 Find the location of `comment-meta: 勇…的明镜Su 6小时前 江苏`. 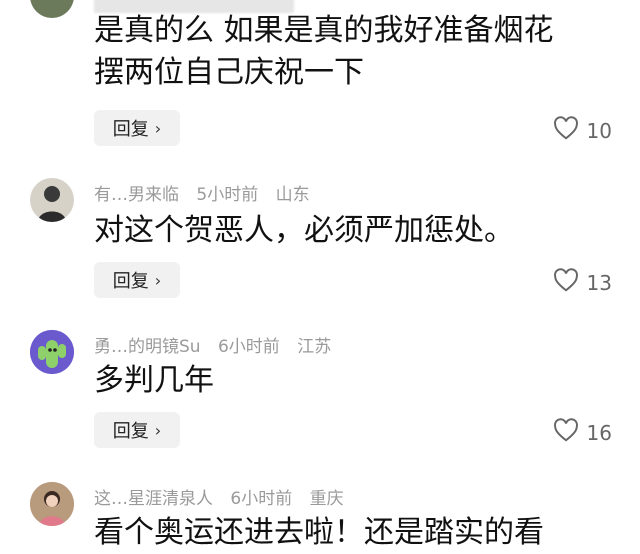

comment-meta: 勇…的明镜Su 6小时前 江苏 is located at coordinates (218, 344).